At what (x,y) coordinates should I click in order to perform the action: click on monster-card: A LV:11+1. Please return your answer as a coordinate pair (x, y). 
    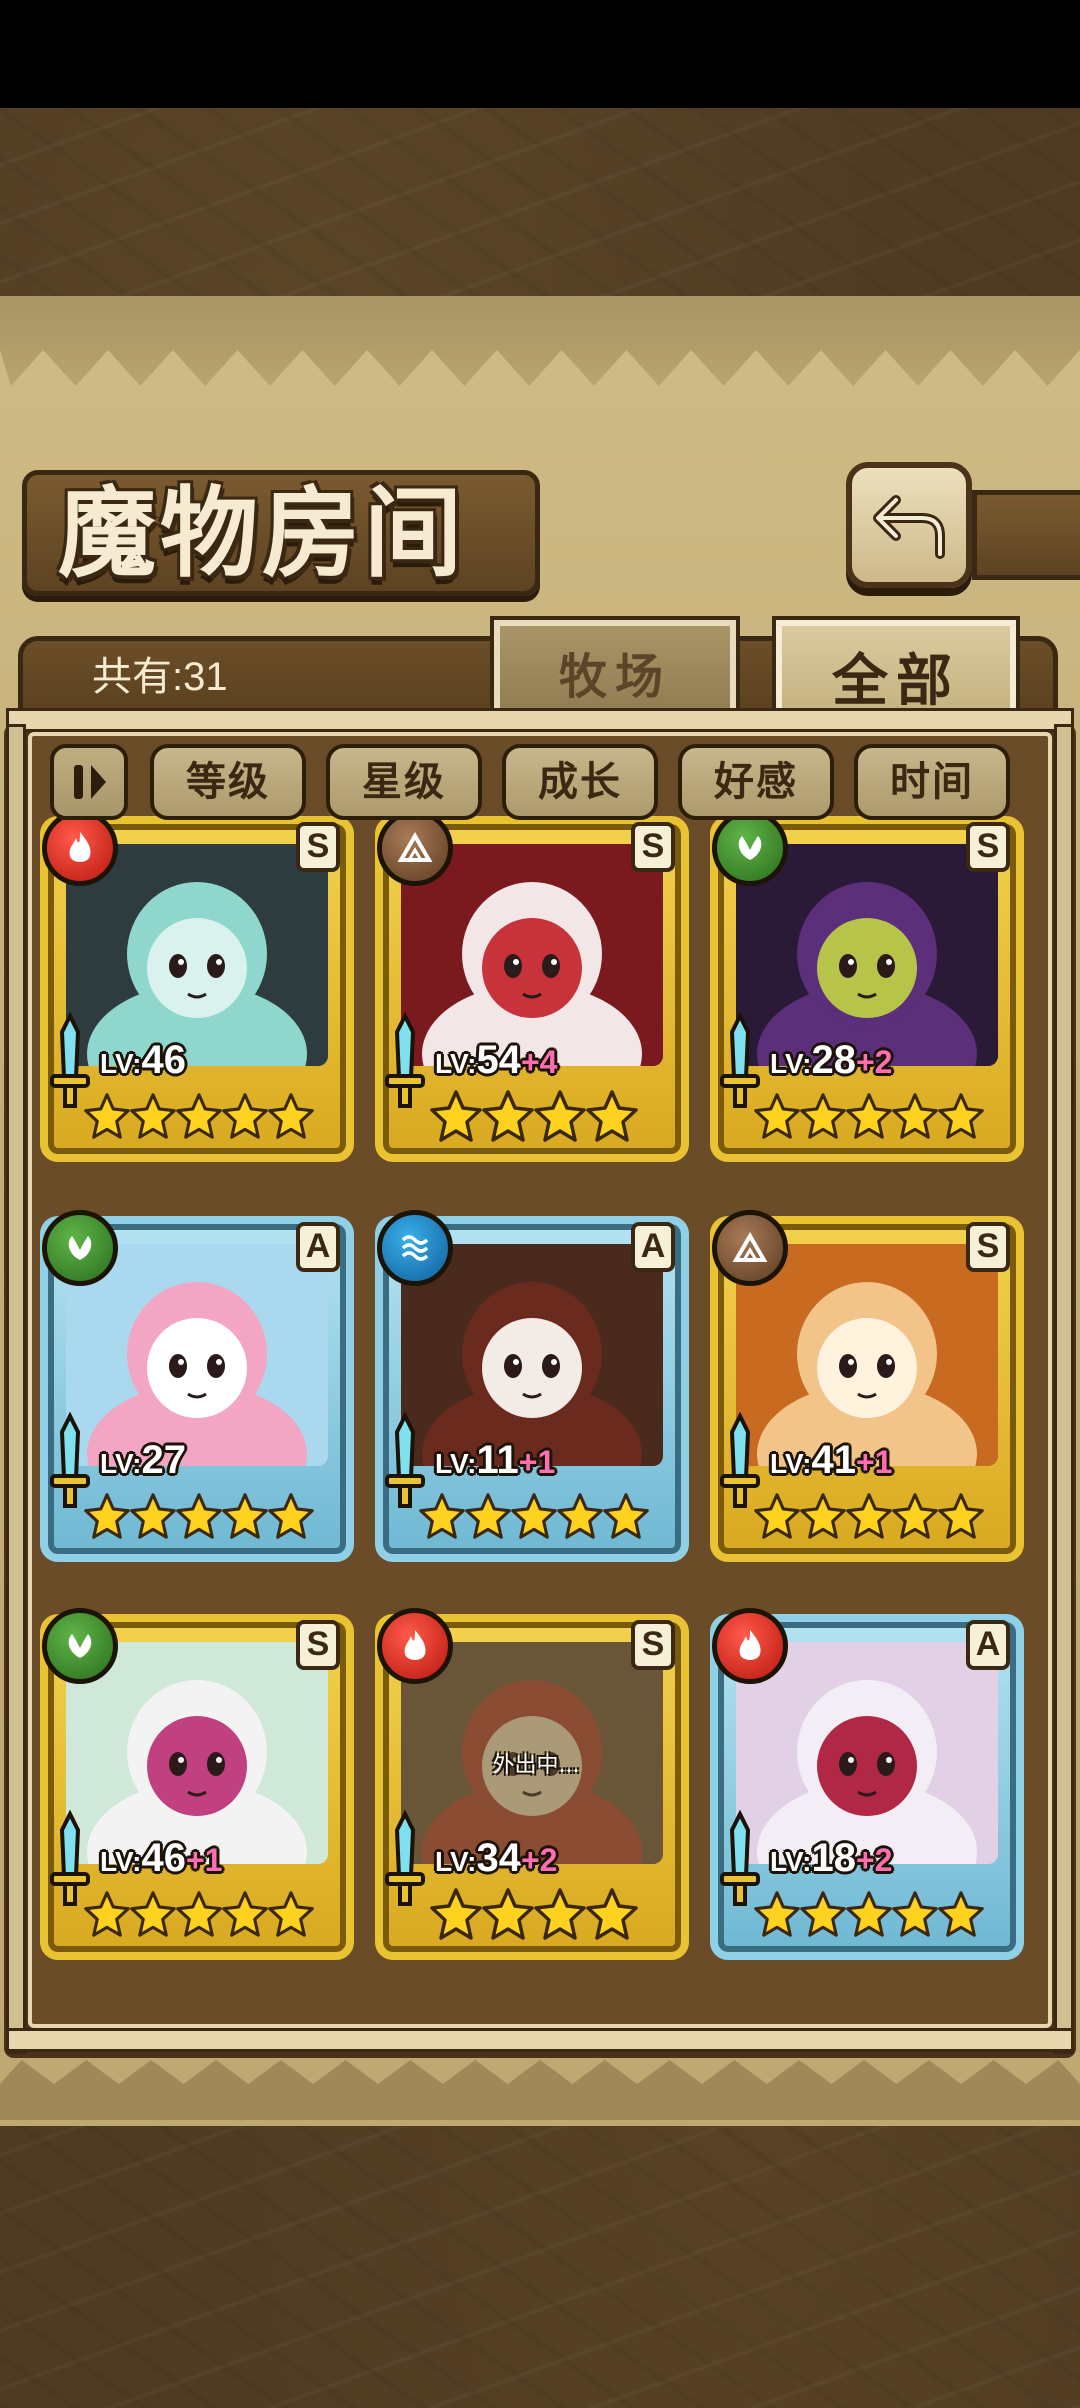
    Looking at the image, I should click on (532, 1386).